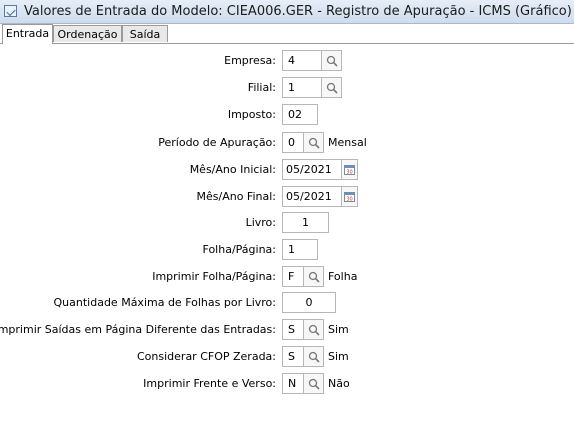 This screenshot has height=444, width=574. I want to click on mes-final-label: Mês/Ano Final:, so click(236, 196).